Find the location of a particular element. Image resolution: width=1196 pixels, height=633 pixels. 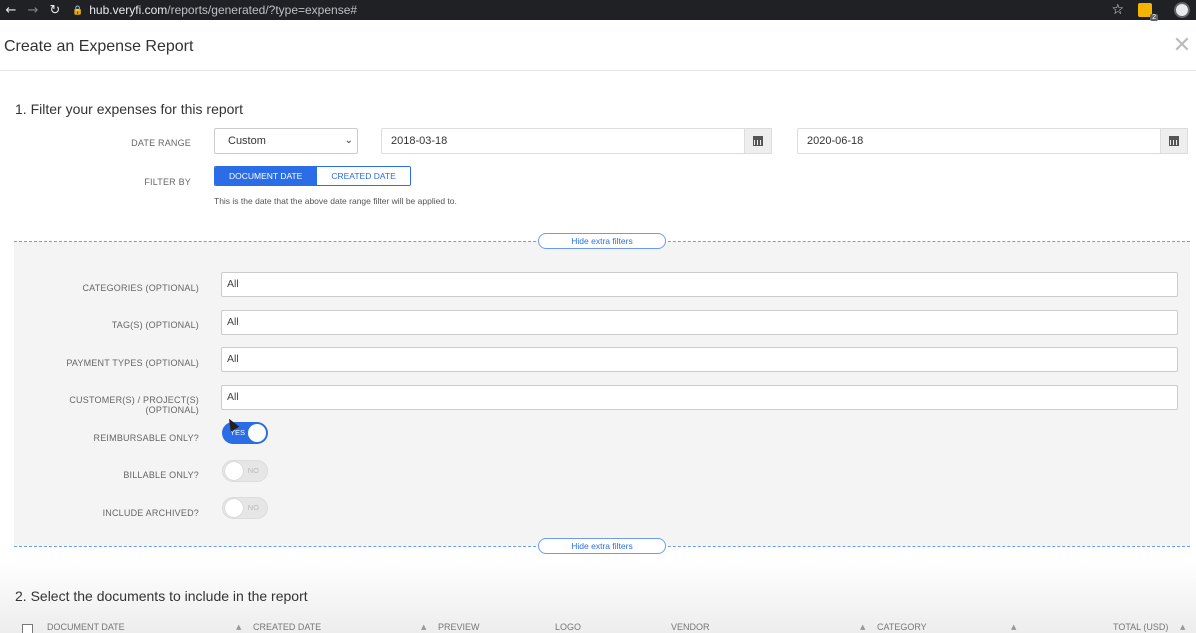

col-total: TOTAL (USD) is located at coordinates (1140, 627).